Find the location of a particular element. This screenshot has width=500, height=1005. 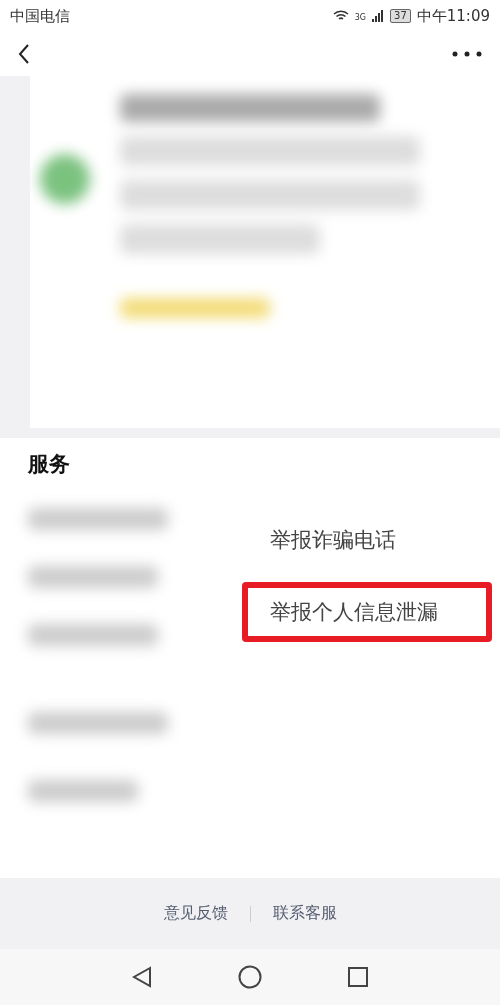

signal-icon is located at coordinates (378, 16).